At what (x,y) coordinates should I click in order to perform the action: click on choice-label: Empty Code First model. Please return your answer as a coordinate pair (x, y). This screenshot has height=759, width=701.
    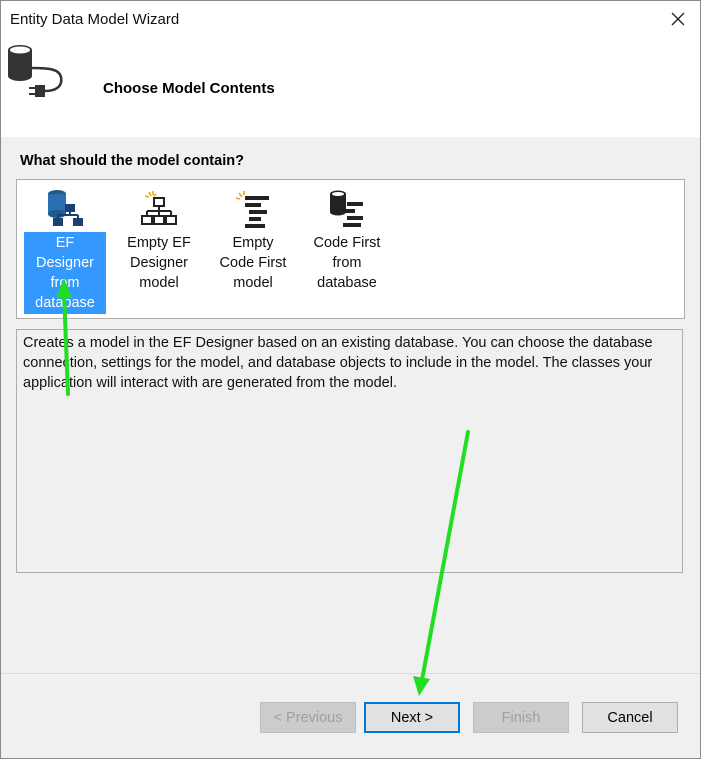
    Looking at the image, I should click on (253, 263).